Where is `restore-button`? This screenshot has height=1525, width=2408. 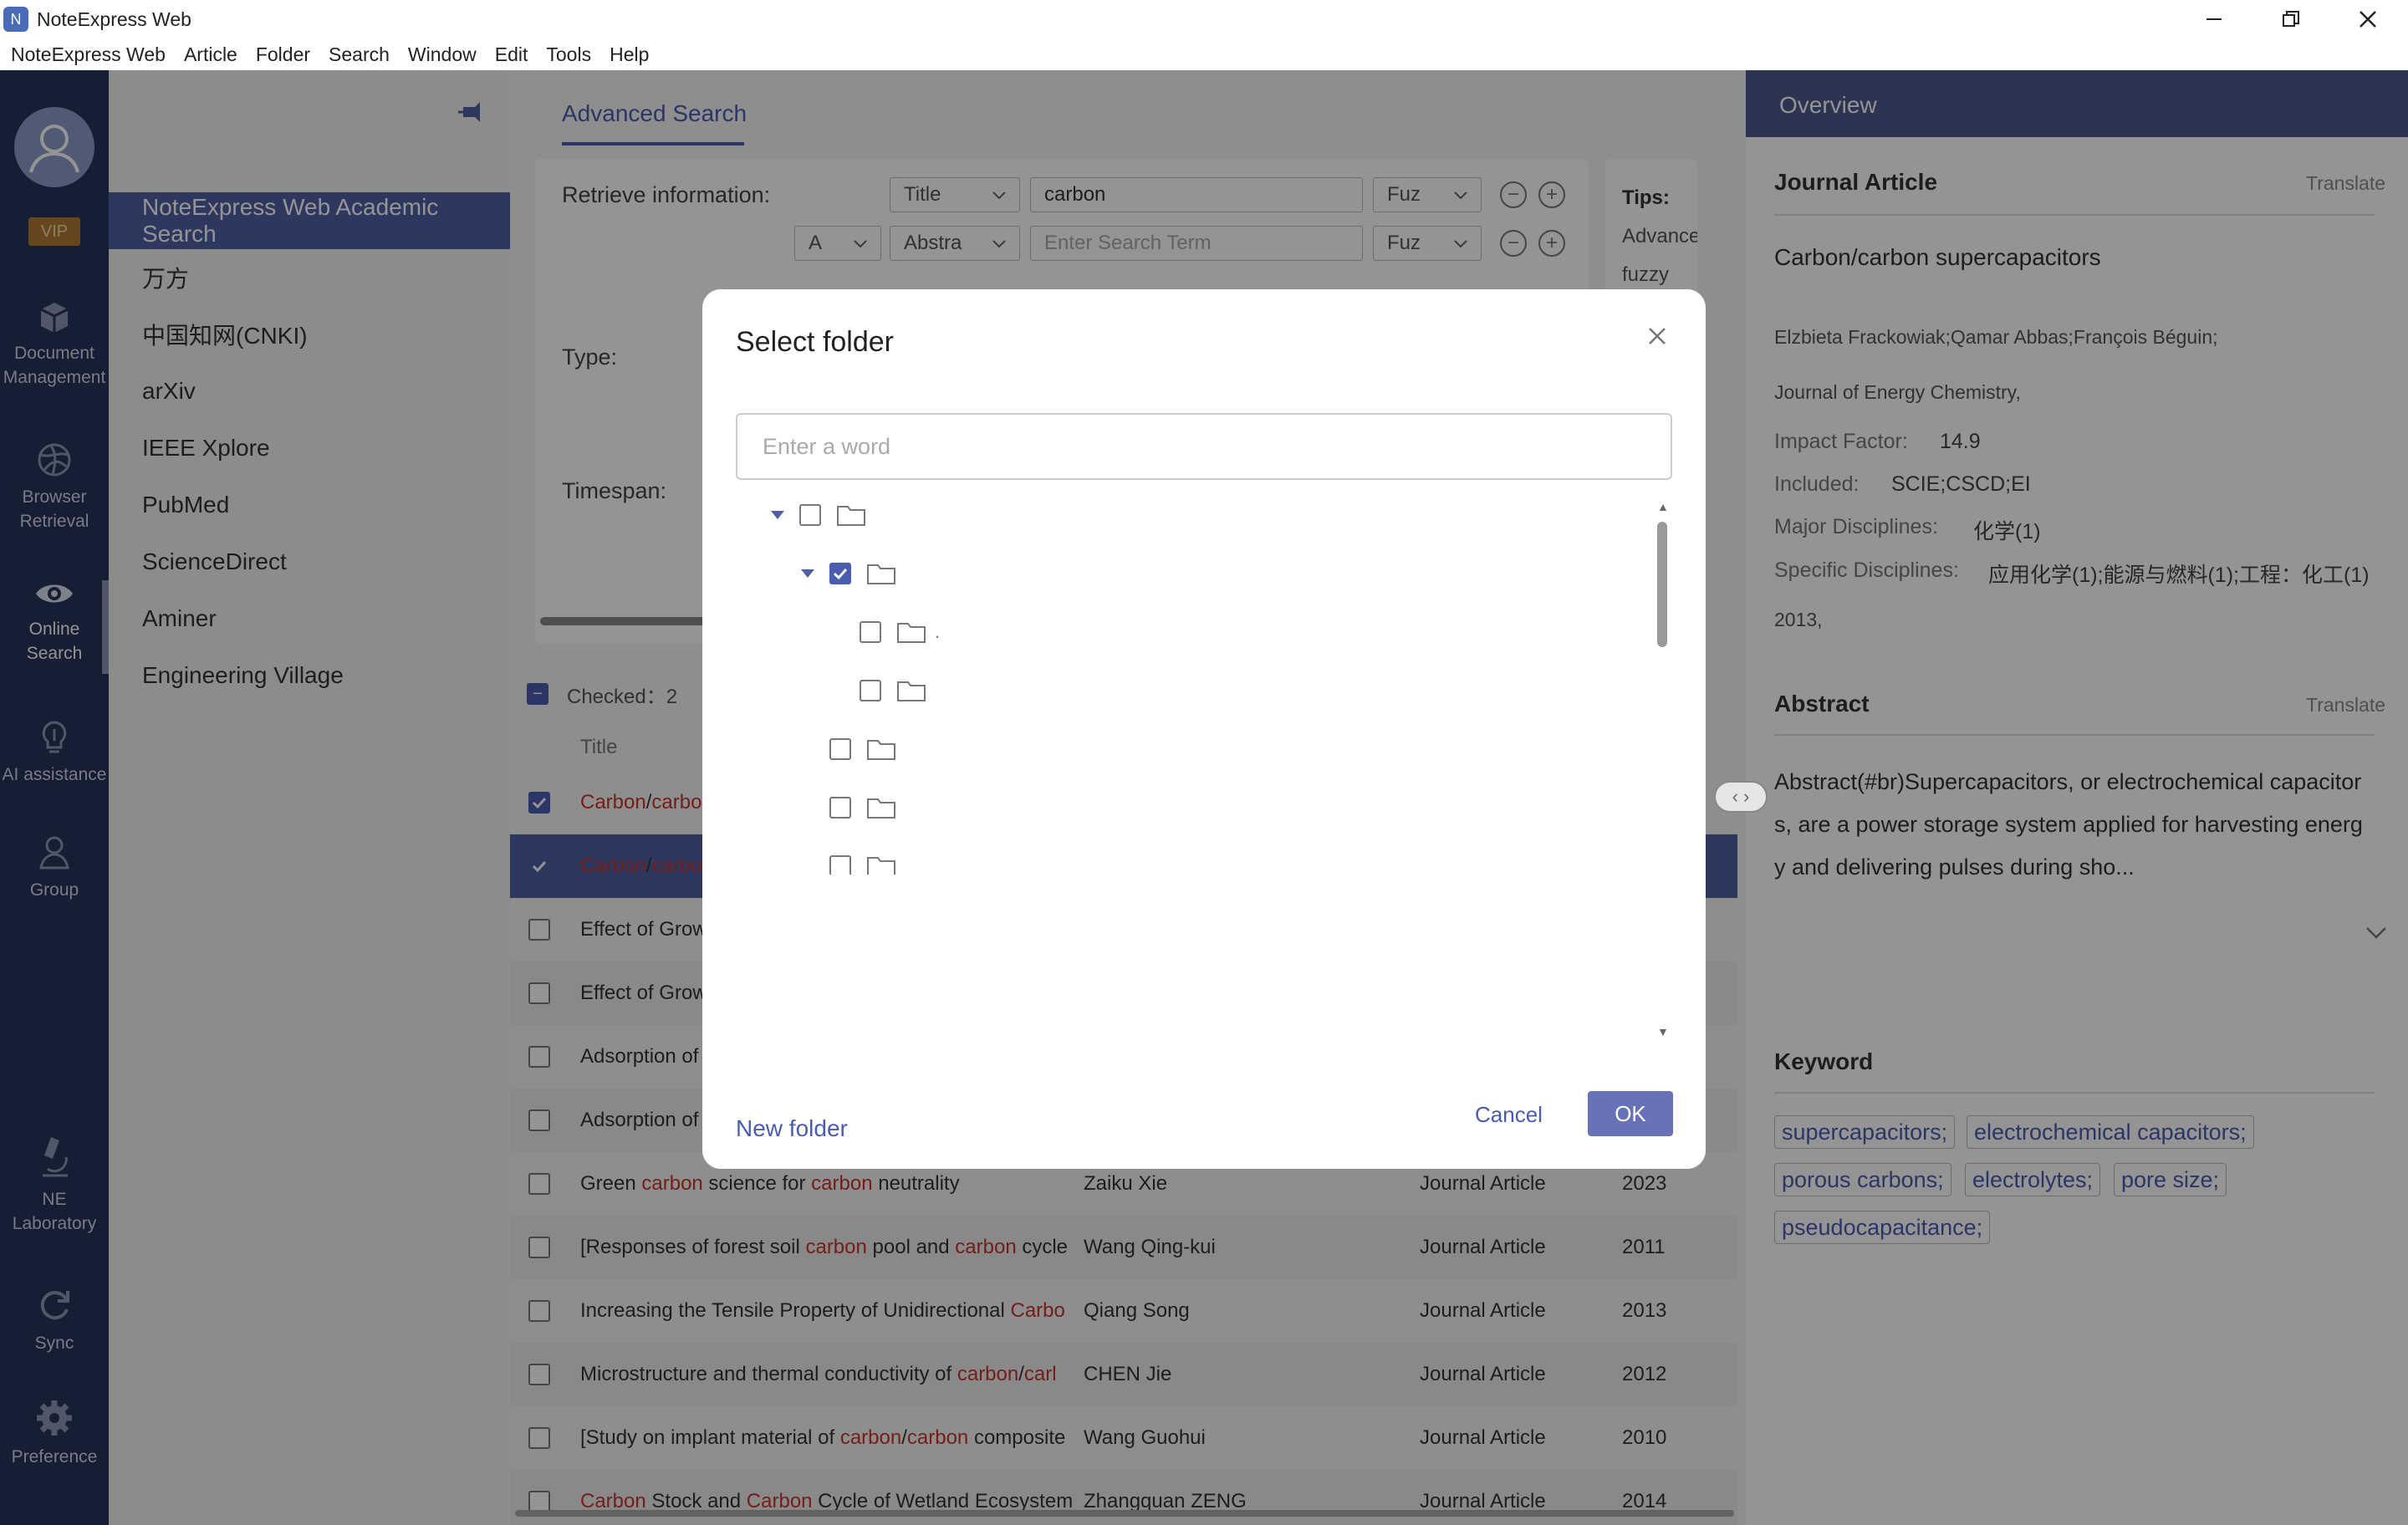
restore-button is located at coordinates (2290, 19).